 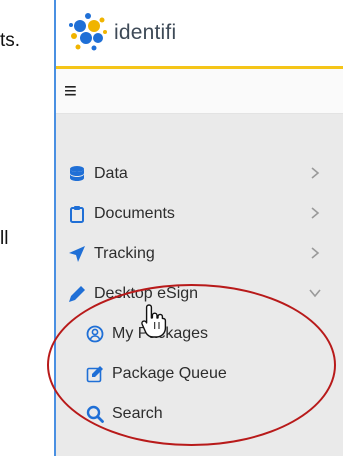 What do you see at coordinates (137, 413) in the screenshot?
I see `nav-subitem-label: Search` at bounding box center [137, 413].